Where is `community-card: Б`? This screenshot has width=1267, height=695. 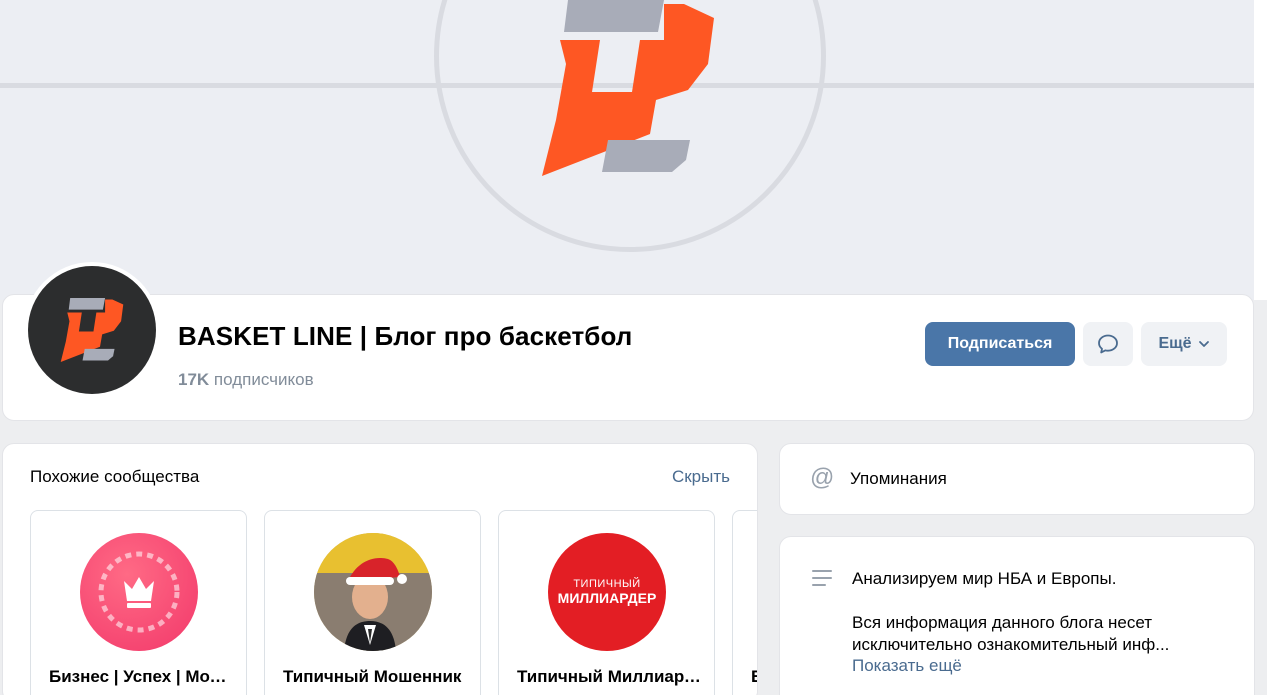
community-card: Б is located at coordinates (744, 602).